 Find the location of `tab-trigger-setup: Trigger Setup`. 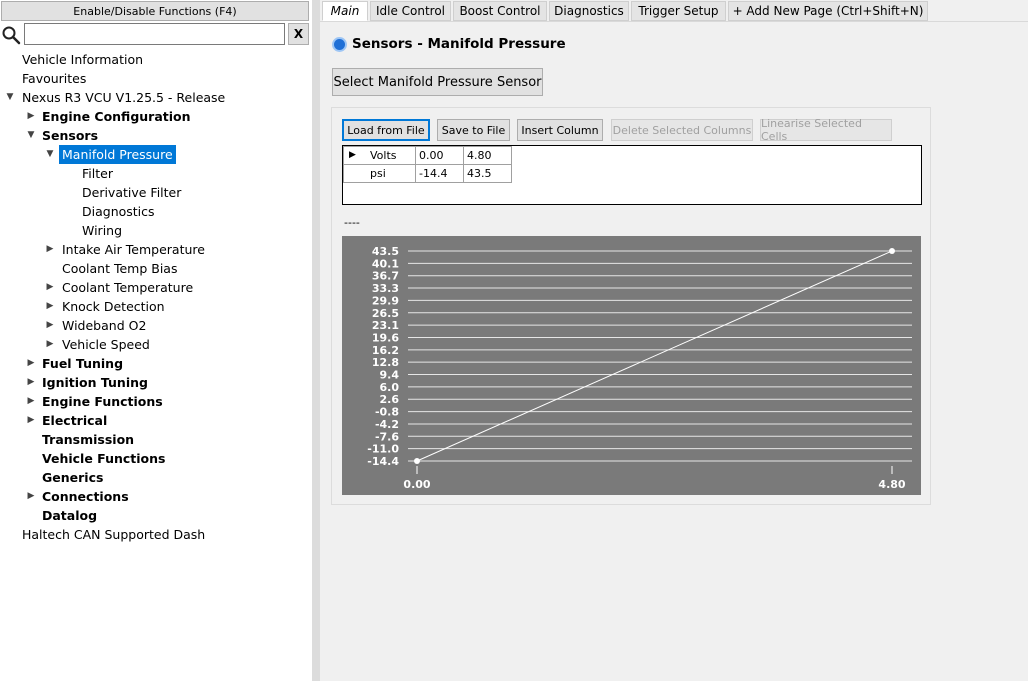

tab-trigger-setup: Trigger Setup is located at coordinates (678, 11).